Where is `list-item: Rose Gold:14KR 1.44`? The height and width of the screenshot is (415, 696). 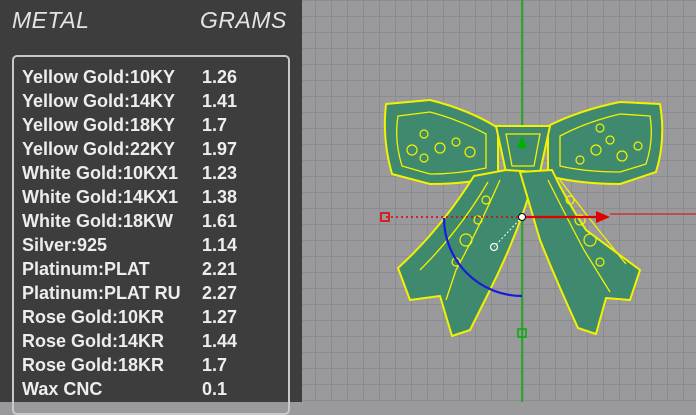
list-item: Rose Gold:14KR 1.44 is located at coordinates (157, 343).